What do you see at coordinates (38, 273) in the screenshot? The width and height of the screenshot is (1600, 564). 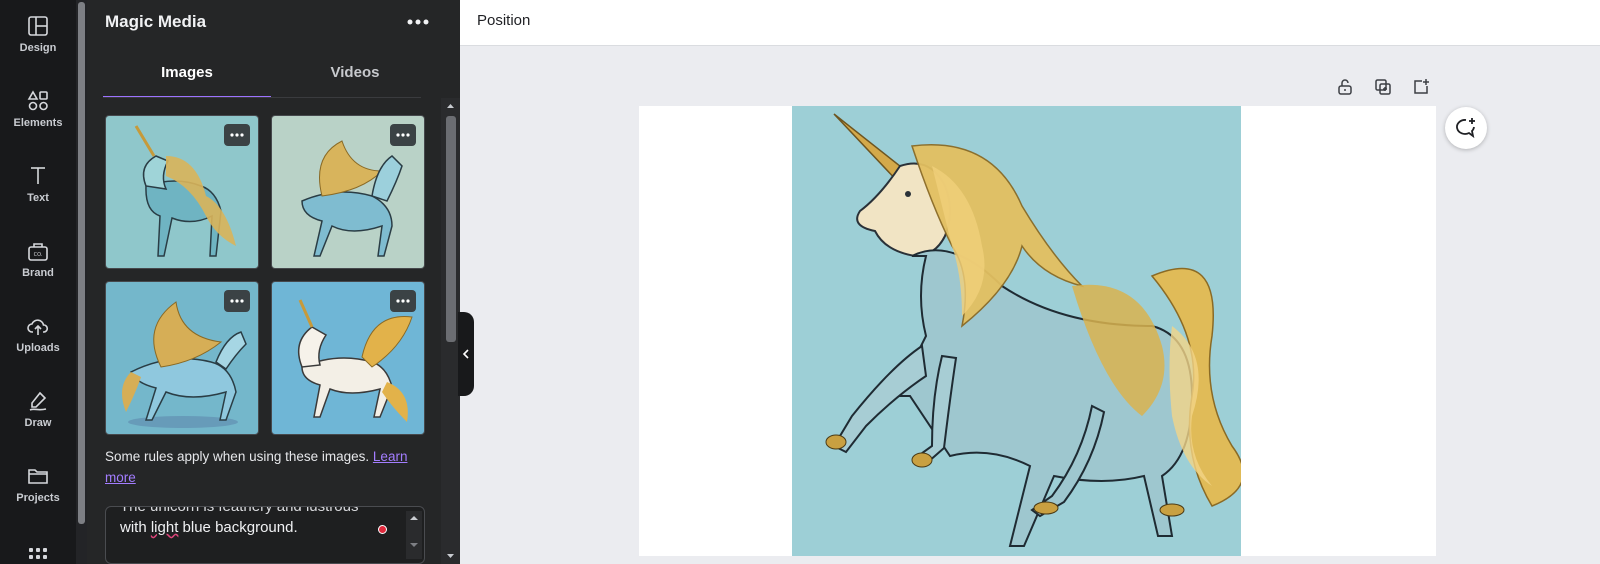 I see `rail-item-label: Brand` at bounding box center [38, 273].